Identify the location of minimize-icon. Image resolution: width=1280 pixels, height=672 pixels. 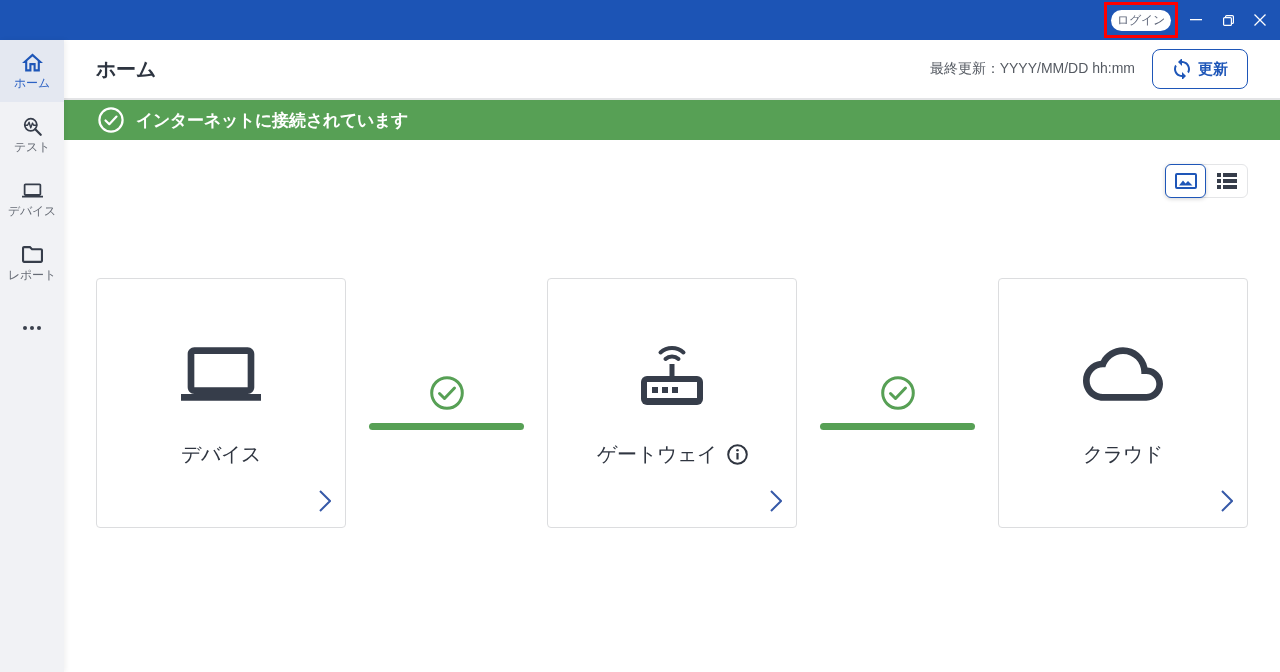
(1196, 20).